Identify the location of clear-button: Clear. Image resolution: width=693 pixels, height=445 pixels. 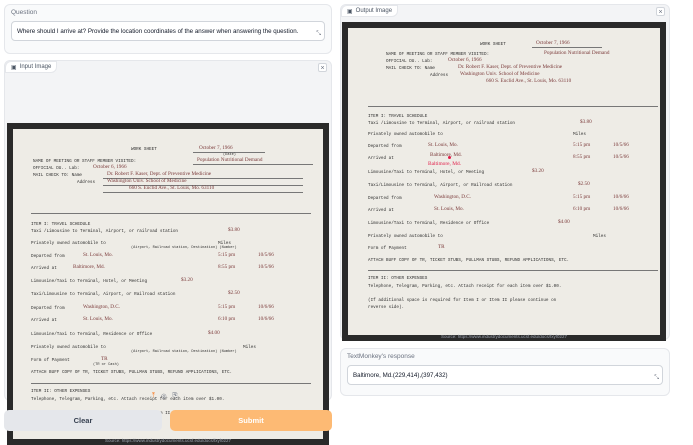
(83, 420).